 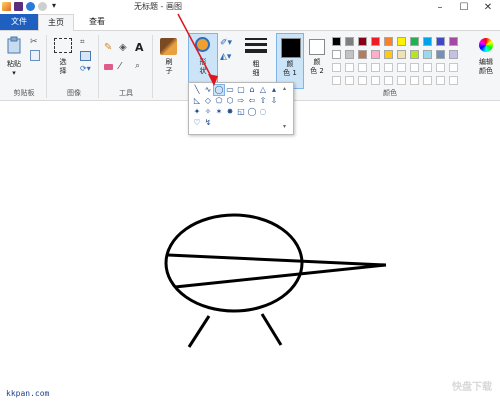 What do you see at coordinates (284, 88) in the screenshot?
I see `scroll-up-icon: ▴` at bounding box center [284, 88].